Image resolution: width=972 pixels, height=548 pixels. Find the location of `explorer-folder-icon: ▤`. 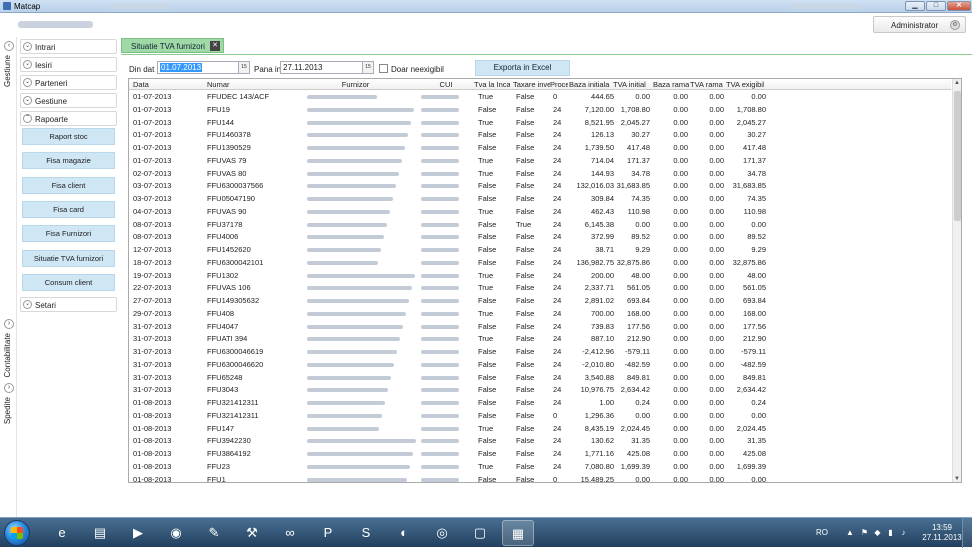

explorer-folder-icon: ▤ is located at coordinates (100, 533).